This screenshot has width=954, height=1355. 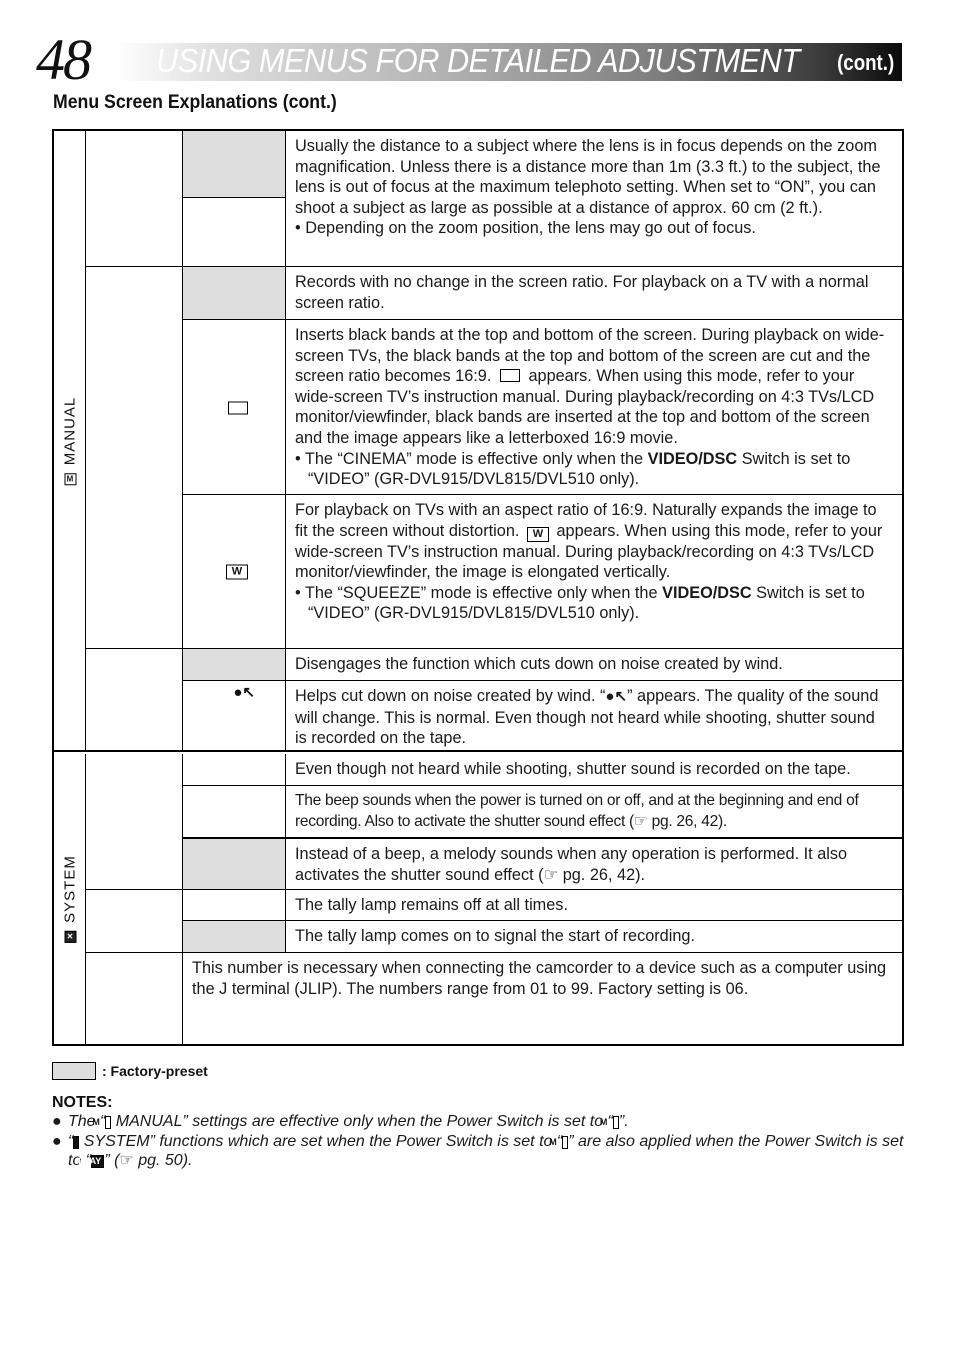 I want to click on setting-cell-cinema, so click(x=234, y=407).